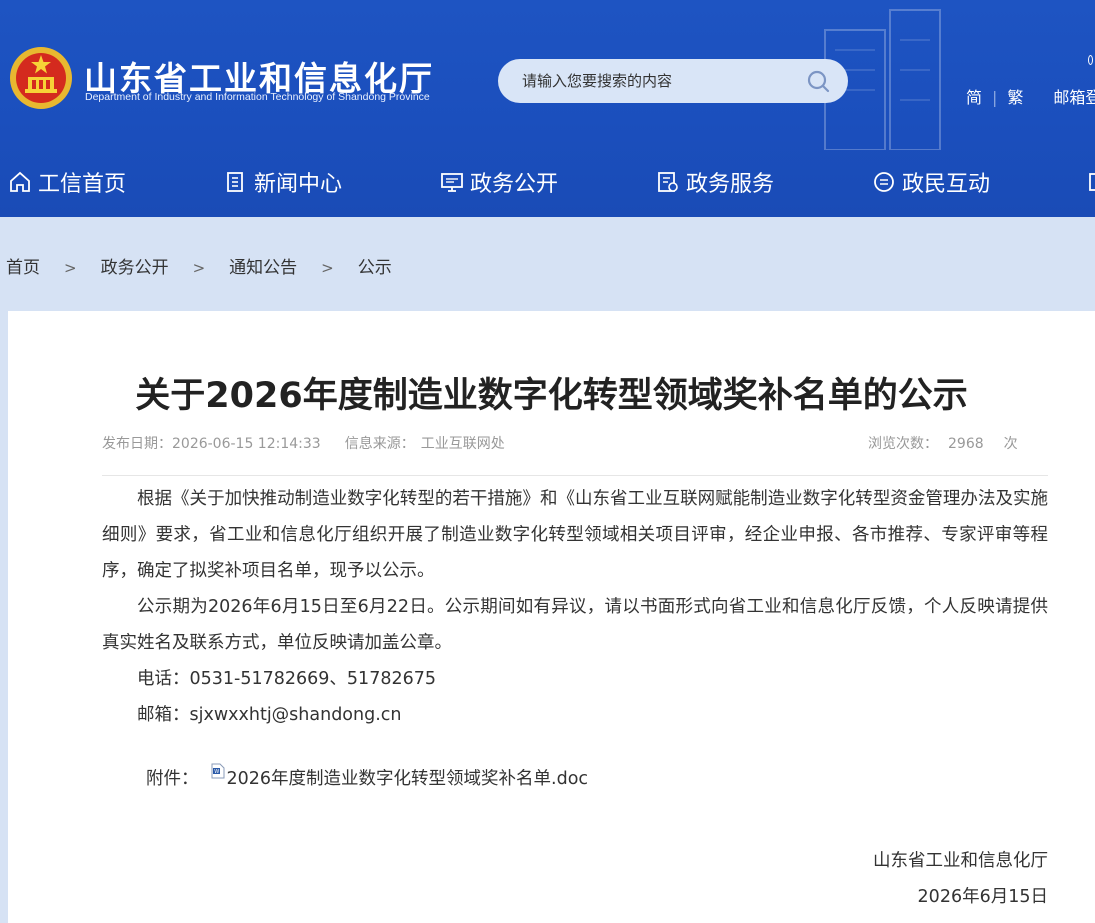  What do you see at coordinates (903, 444) in the screenshot?
I see `views-label: 浏览次数：` at bounding box center [903, 444].